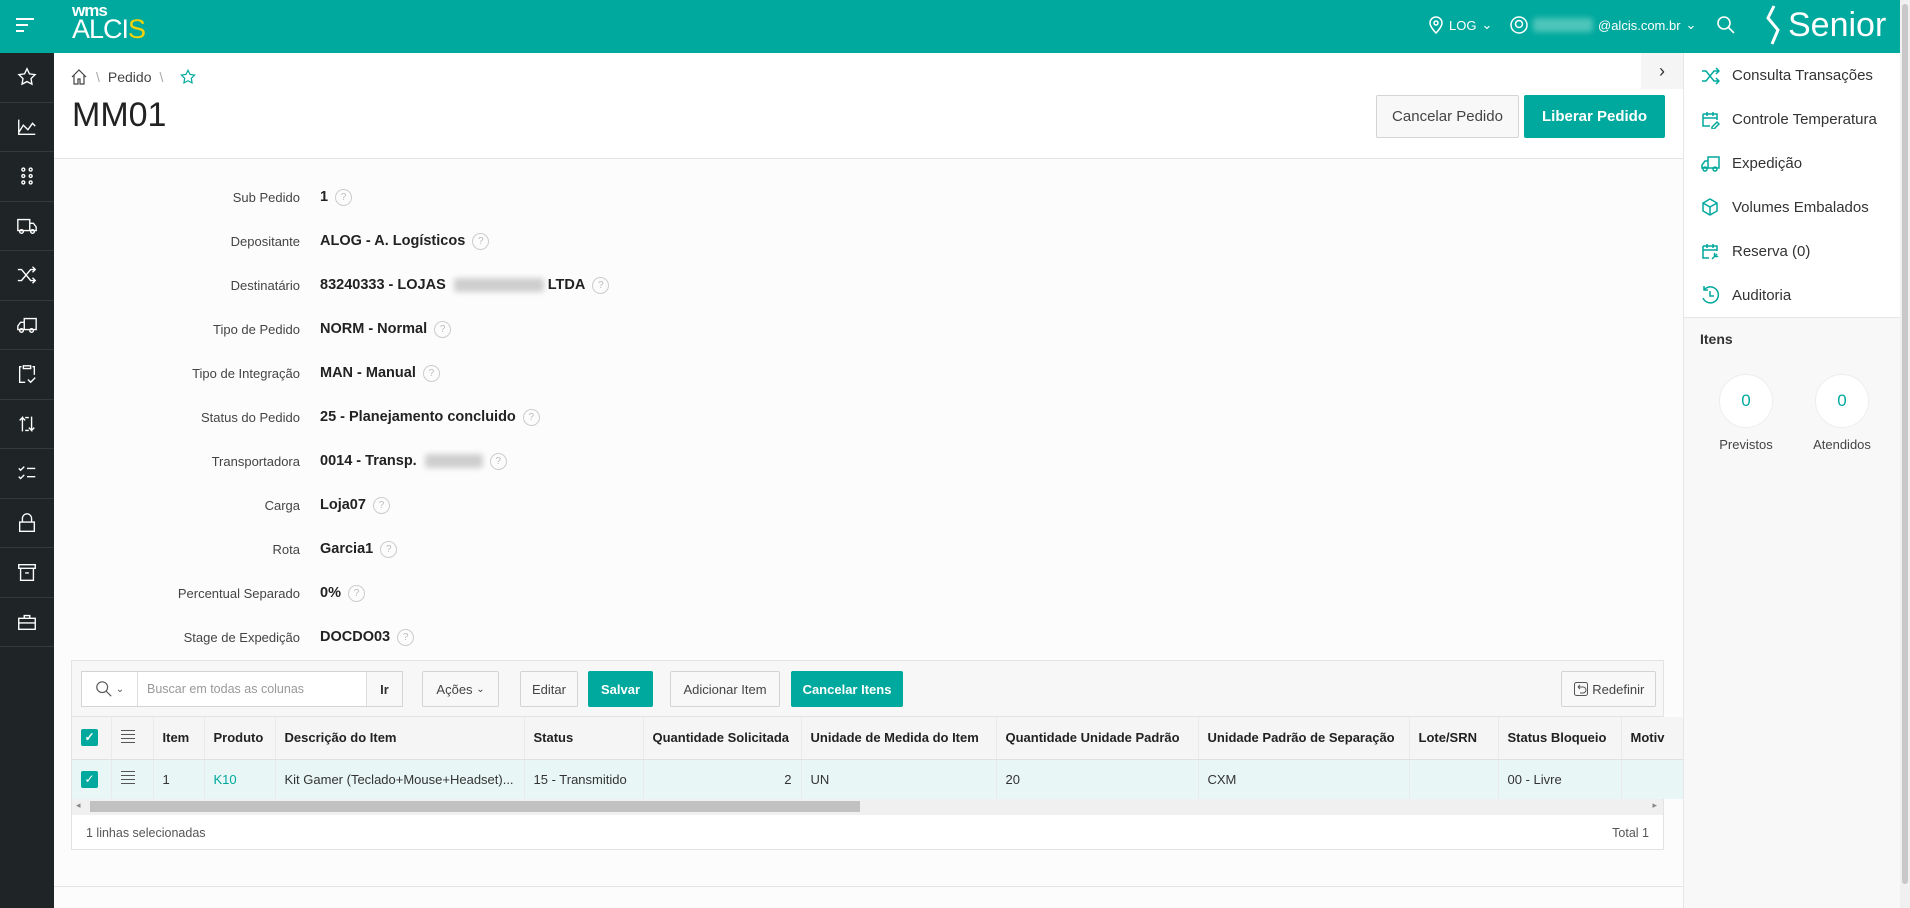  What do you see at coordinates (722, 738) in the screenshot?
I see `column-header: Quantidade Solicitada` at bounding box center [722, 738].